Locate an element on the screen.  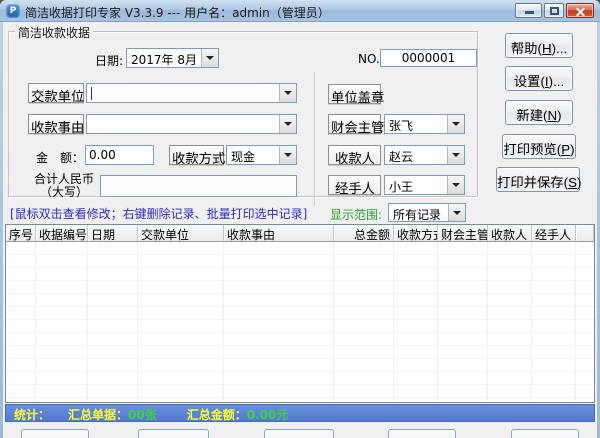
accountant-combobox: 张飞 is located at coordinates (424, 124).